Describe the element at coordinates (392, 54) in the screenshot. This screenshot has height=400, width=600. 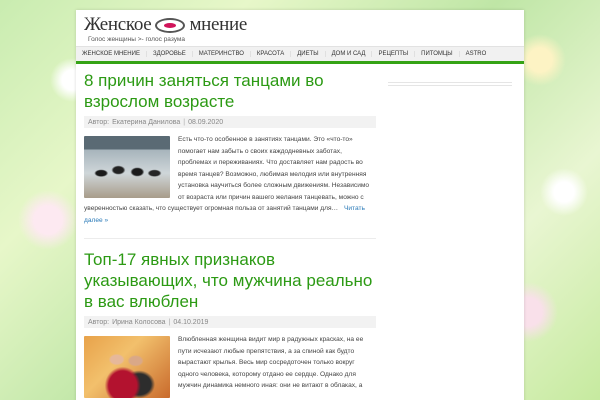
I see `nav-item-recipes: Рецепты` at that location.